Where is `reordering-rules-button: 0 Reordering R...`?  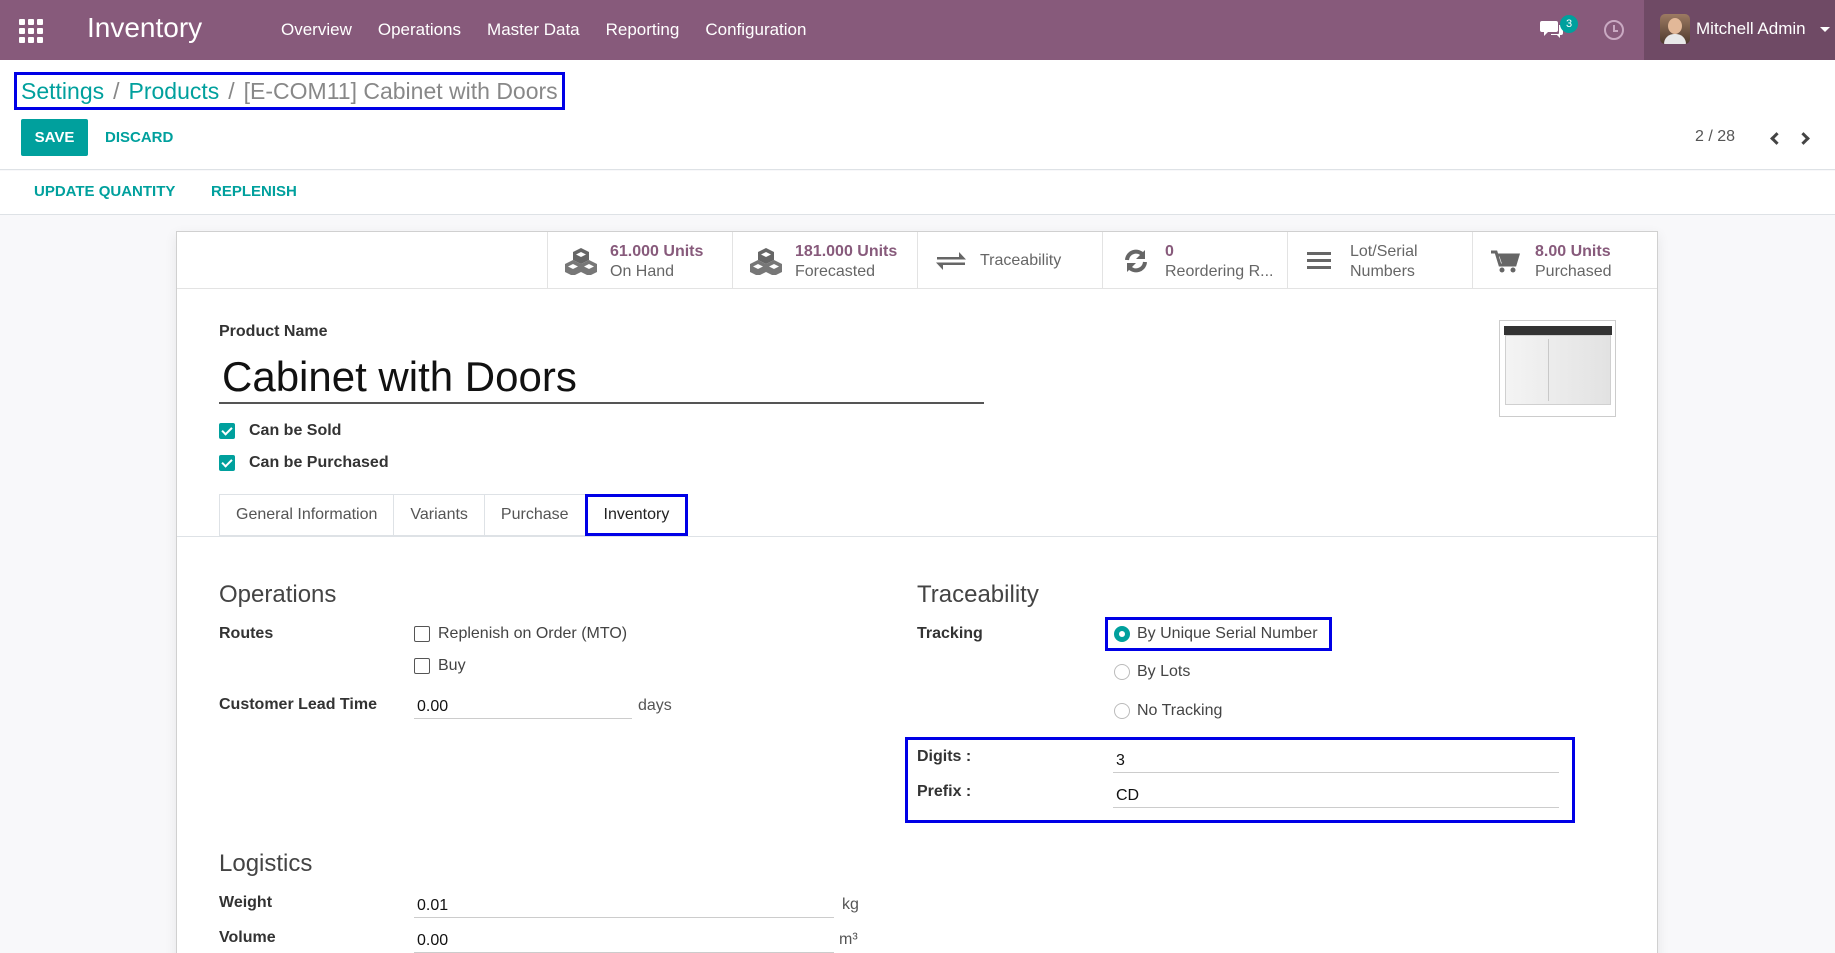
reordering-rules-button: 0 Reordering R... is located at coordinates (1194, 260).